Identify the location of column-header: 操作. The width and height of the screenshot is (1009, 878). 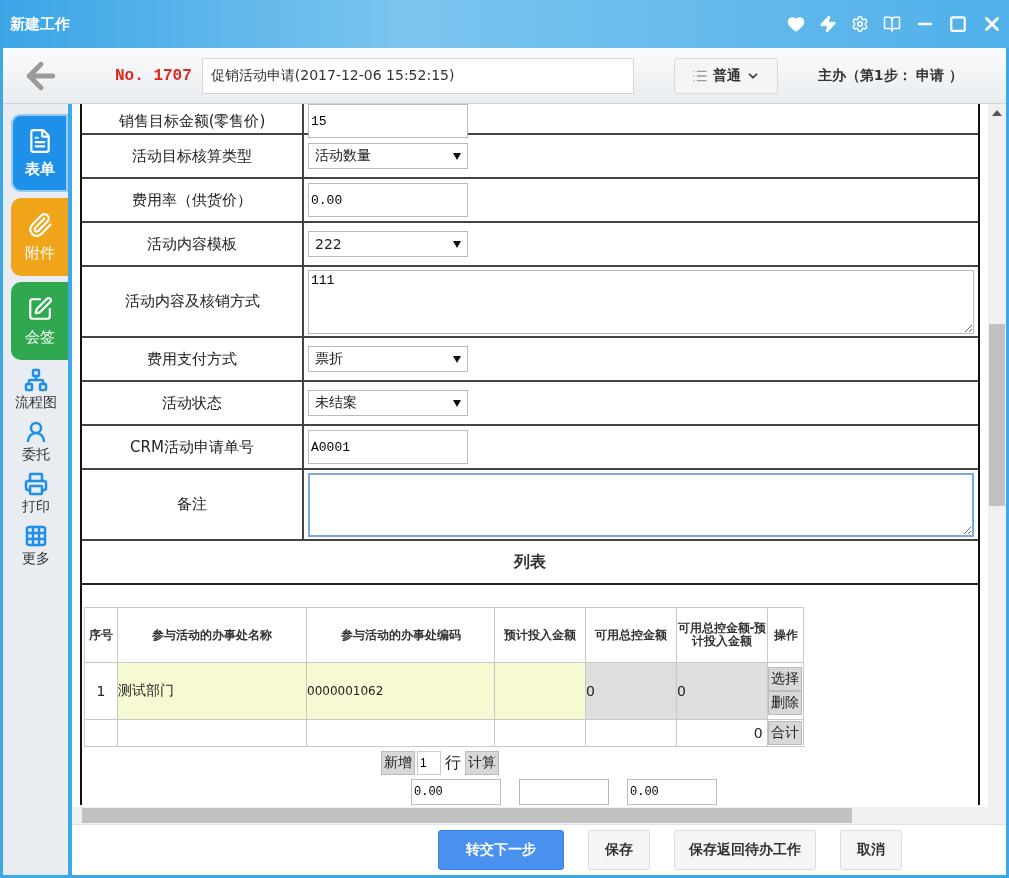
(785, 635).